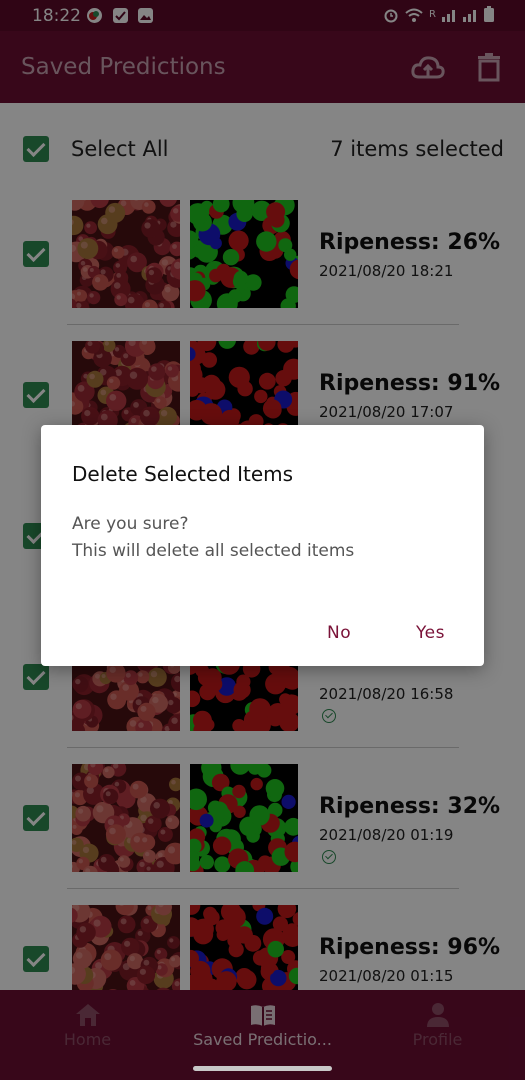 The height and width of the screenshot is (1080, 525). I want to click on dialog-message-line1: Are you sure?, so click(130, 524).